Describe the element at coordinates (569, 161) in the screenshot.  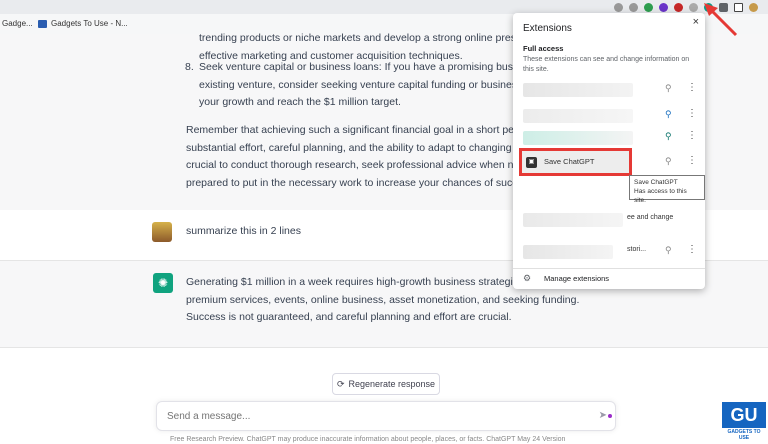
I see `save-chatgpt-label: Save ChatGPT` at that location.